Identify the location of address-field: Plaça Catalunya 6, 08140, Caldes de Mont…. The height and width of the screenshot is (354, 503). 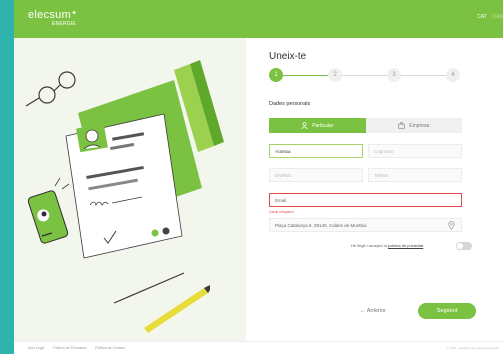
(365, 225).